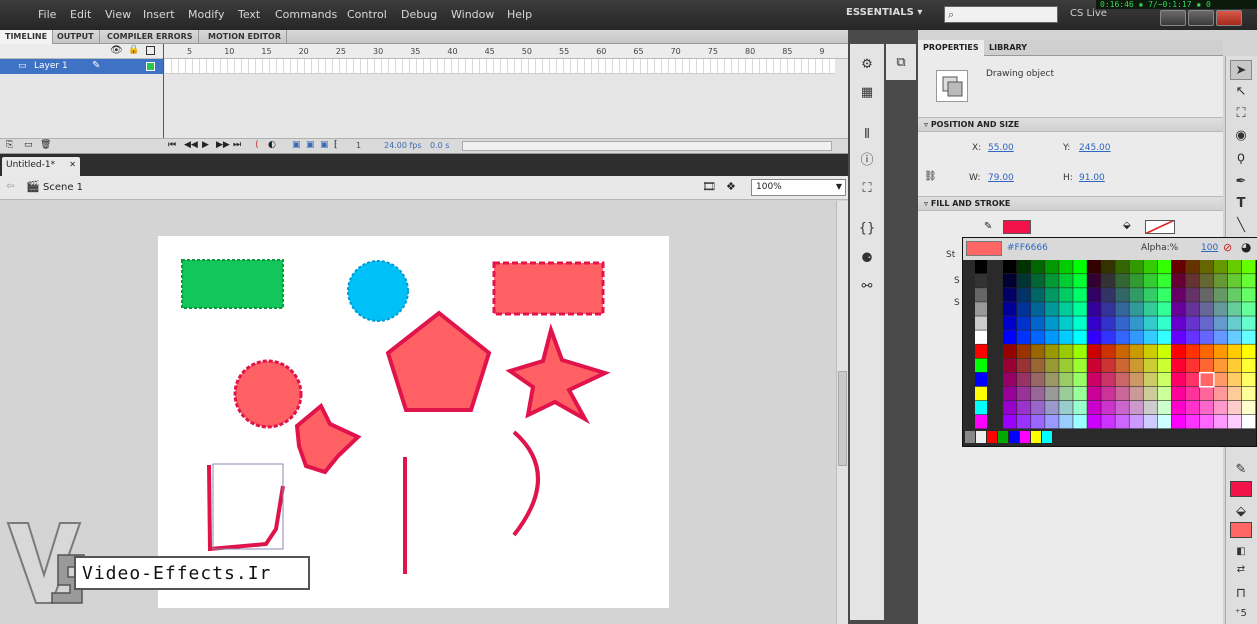 The width and height of the screenshot is (1257, 624). What do you see at coordinates (424, 66) in the screenshot?
I see `layer-row: ▭ Layer 1 ✎` at bounding box center [424, 66].